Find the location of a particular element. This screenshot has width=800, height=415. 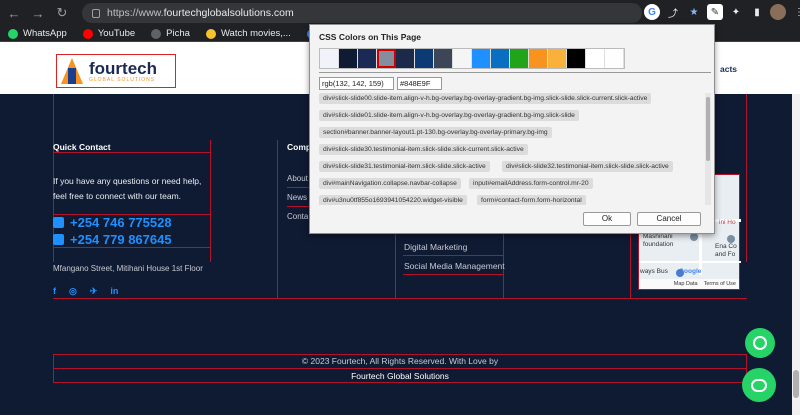

logo-text: fourtech GLOBAL SOLUTIONS is located at coordinates (123, 70).